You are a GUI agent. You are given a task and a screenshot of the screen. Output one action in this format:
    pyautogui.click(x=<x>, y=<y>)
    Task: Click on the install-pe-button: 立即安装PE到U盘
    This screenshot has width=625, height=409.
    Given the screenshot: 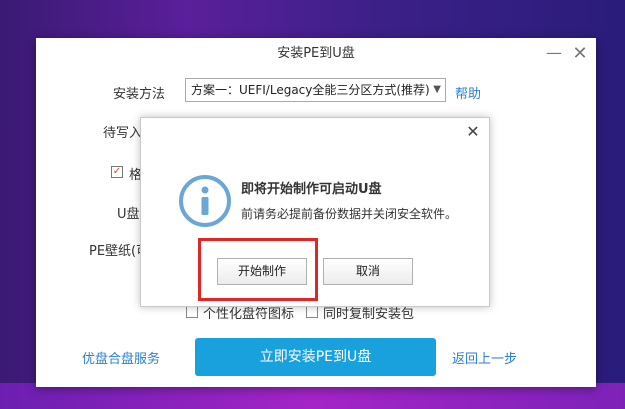 What is the action you would take?
    pyautogui.click(x=315, y=357)
    